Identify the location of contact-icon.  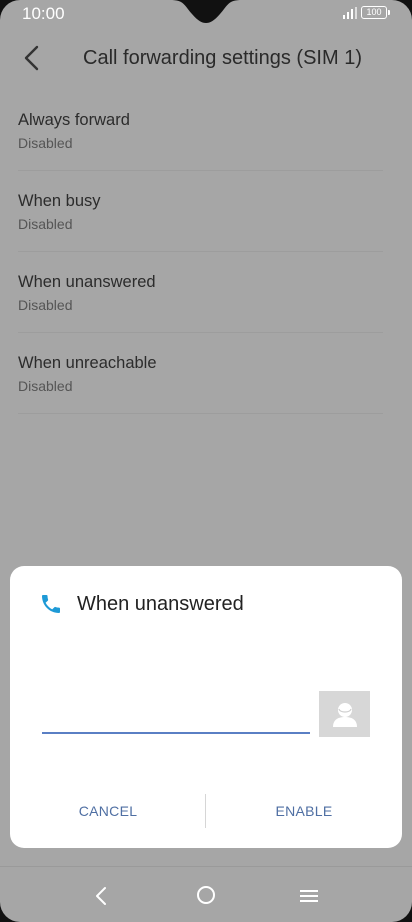
(344, 715).